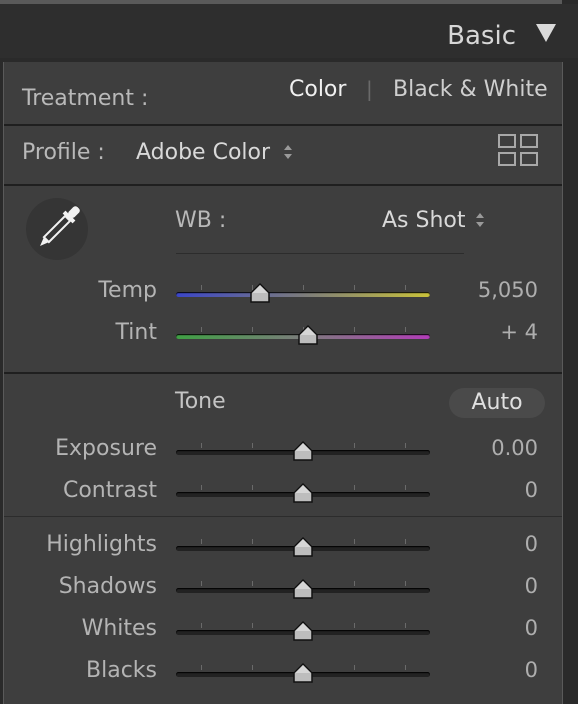  Describe the element at coordinates (514, 448) in the screenshot. I see `exposure-value: 0.00` at that location.